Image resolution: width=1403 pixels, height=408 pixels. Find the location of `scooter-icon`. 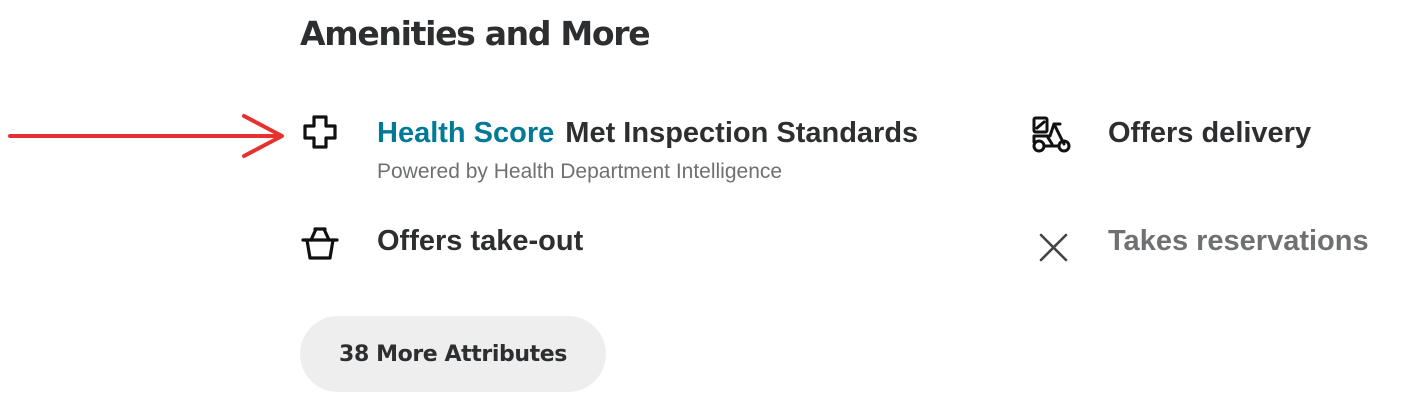

scooter-icon is located at coordinates (1051, 135).